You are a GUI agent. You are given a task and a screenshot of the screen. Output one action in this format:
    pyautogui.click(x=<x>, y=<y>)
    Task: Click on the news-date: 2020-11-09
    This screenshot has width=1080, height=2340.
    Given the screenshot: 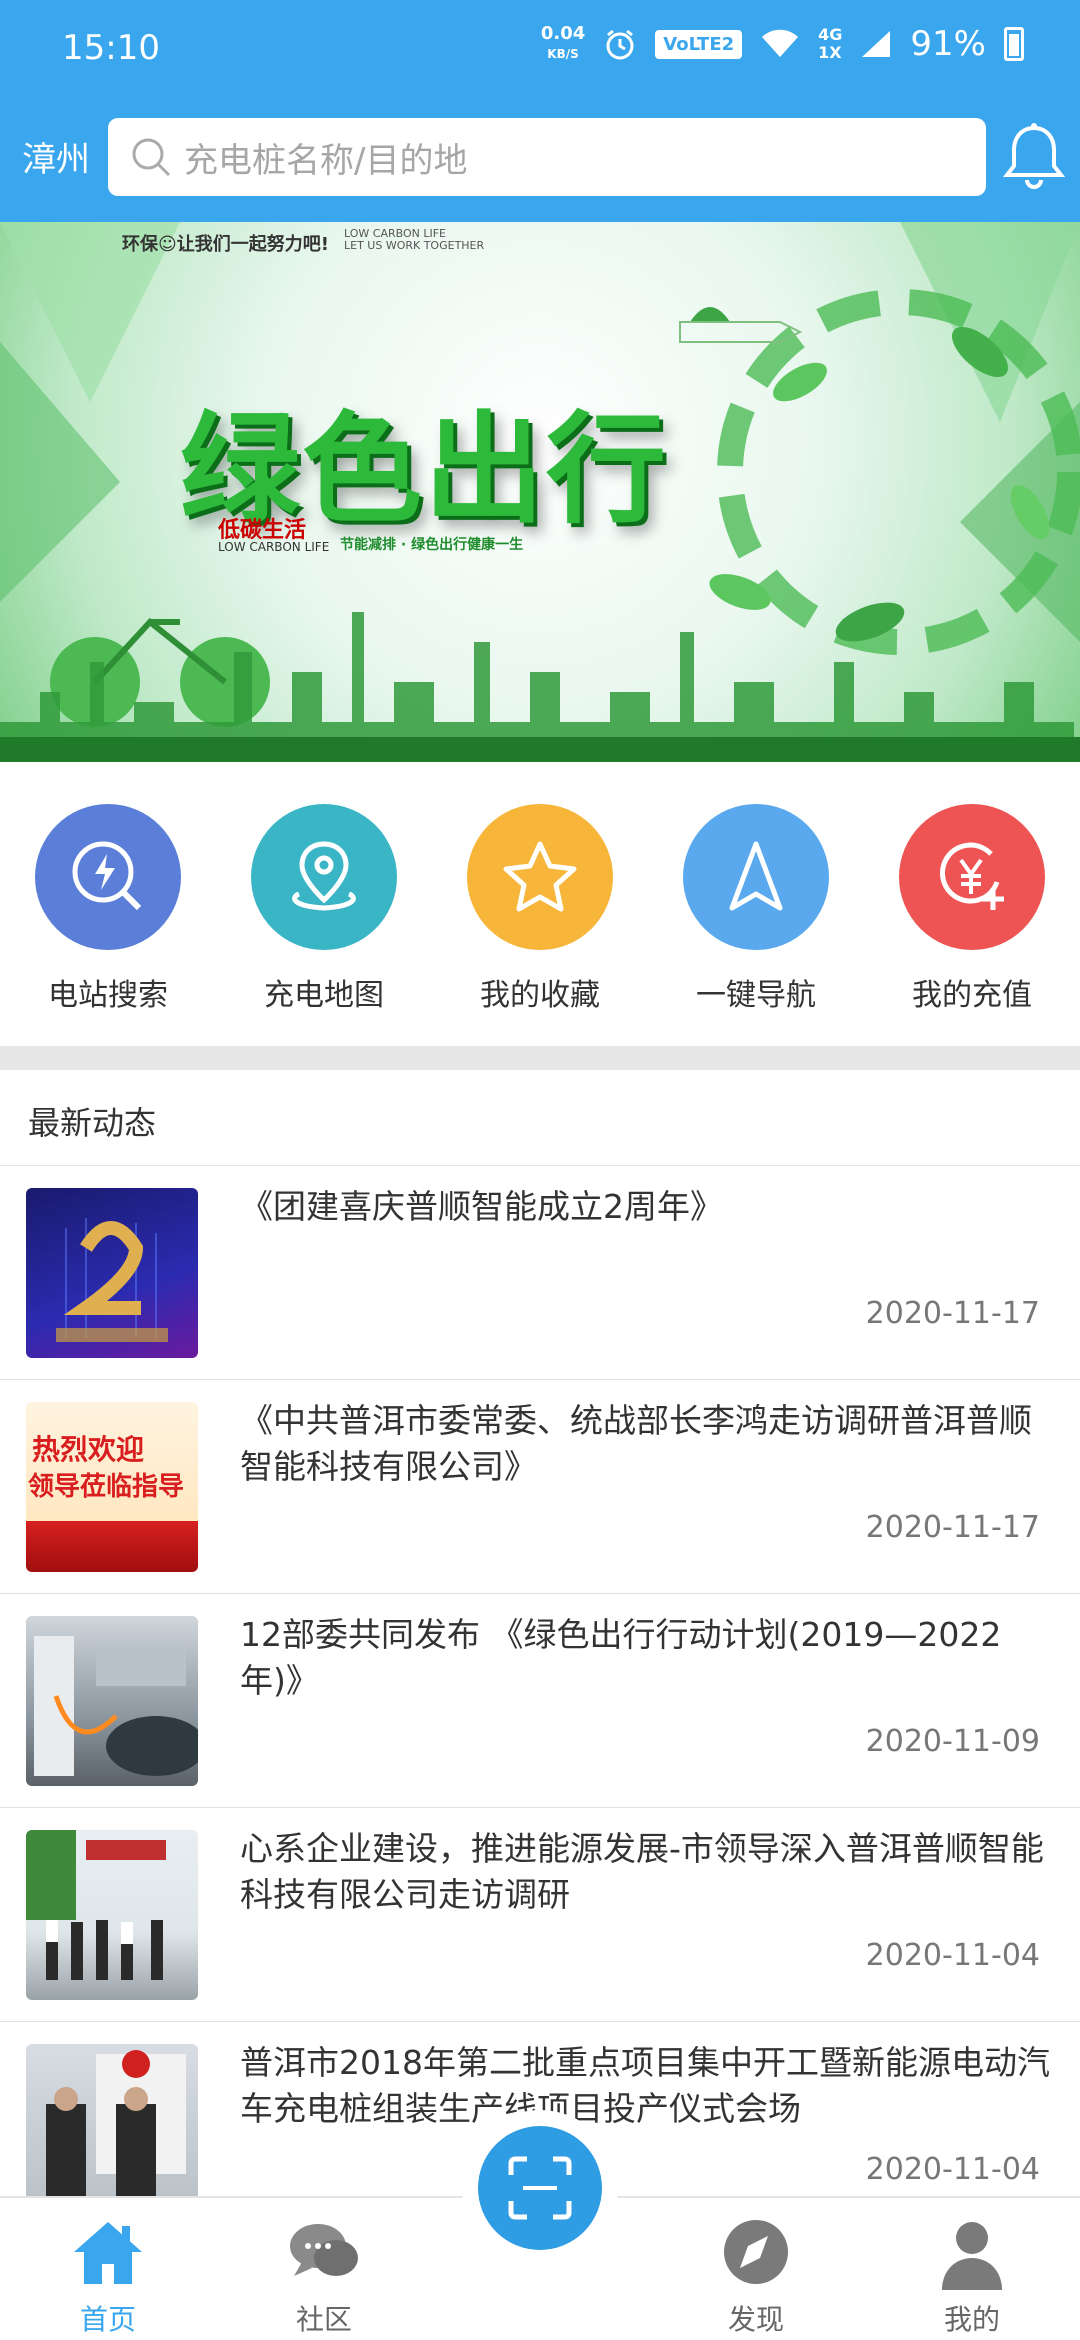 What is the action you would take?
    pyautogui.click(x=952, y=1741)
    